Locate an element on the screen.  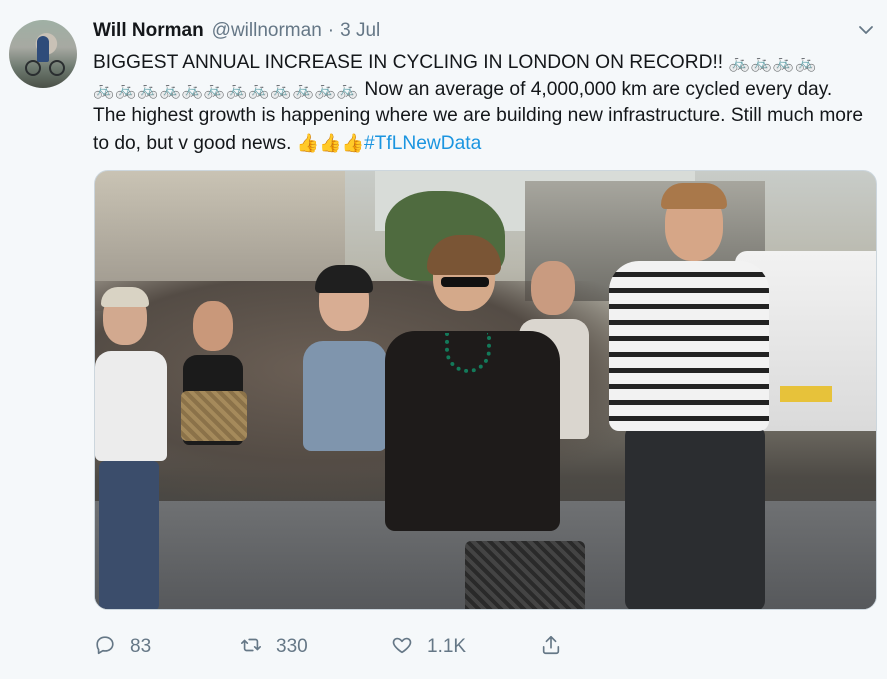
chevron-down-icon is located at coordinates (866, 30).